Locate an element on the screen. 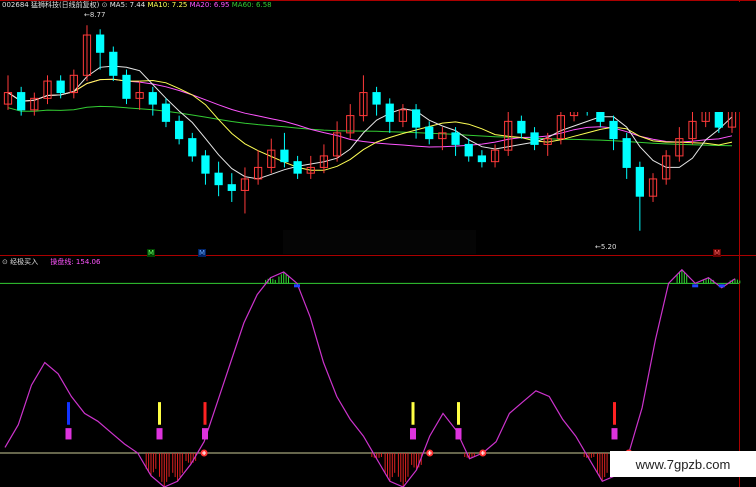 The image size is (756, 487). event-marker-2: M is located at coordinates (202, 253).